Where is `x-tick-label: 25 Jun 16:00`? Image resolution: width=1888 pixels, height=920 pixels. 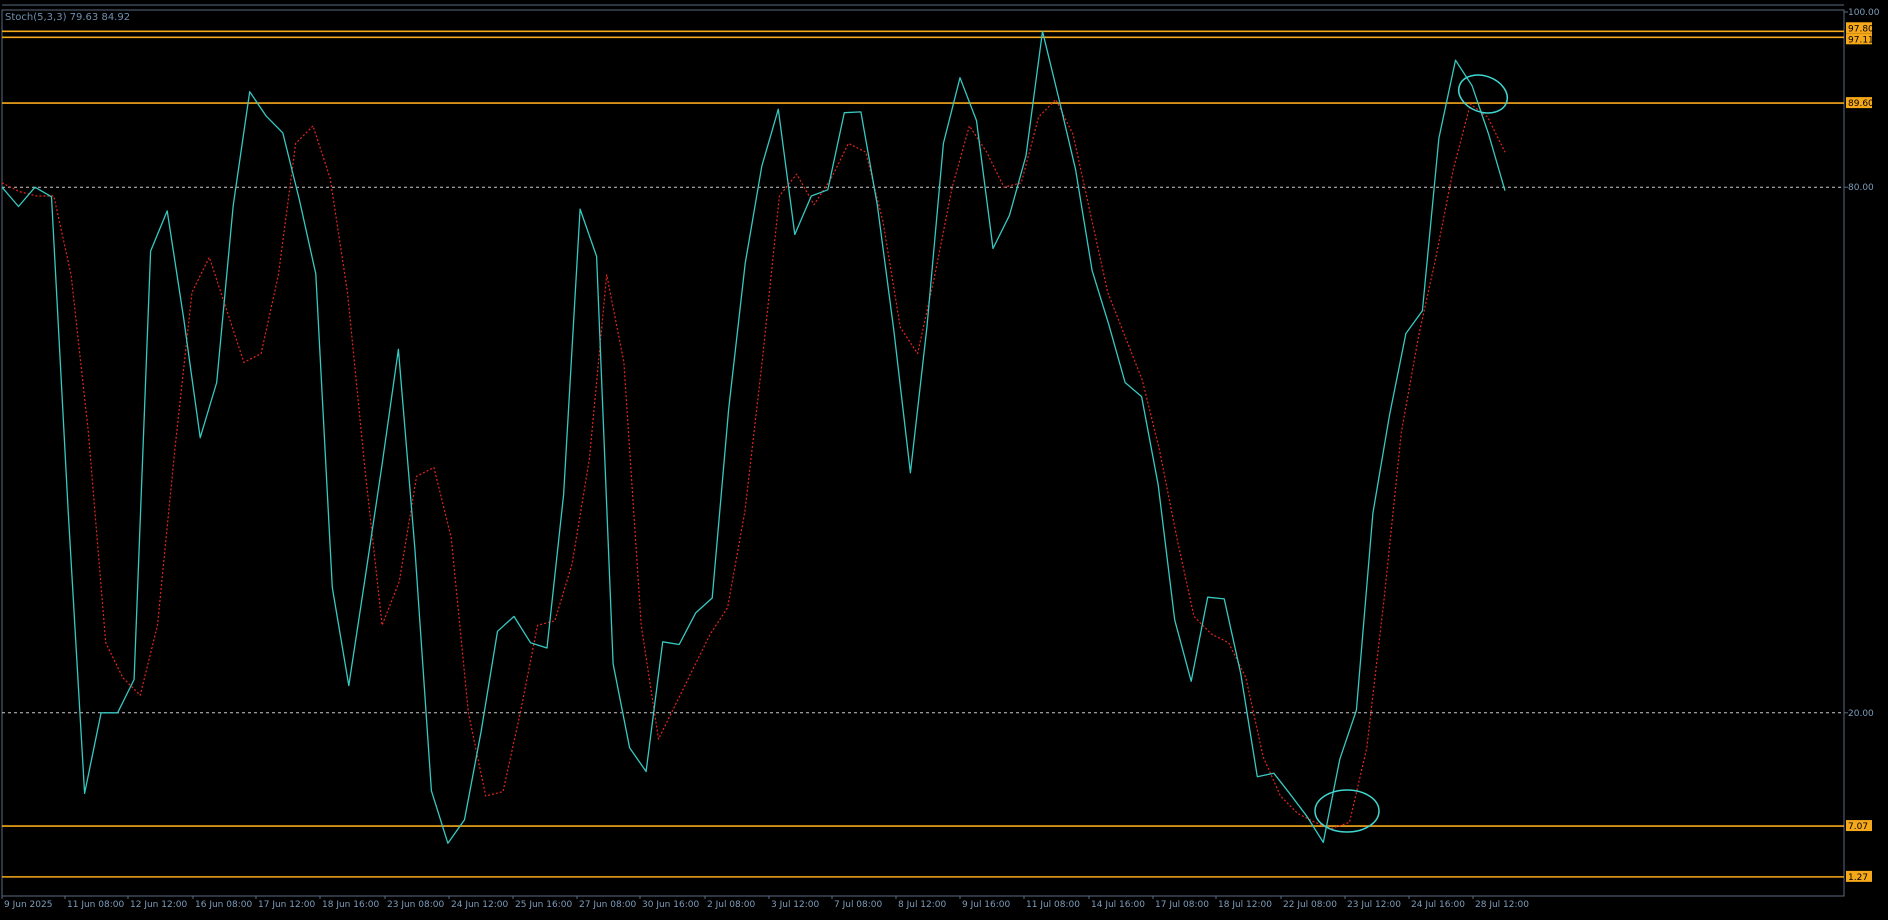
x-tick-label: 25 Jun 16:00 is located at coordinates (543, 905).